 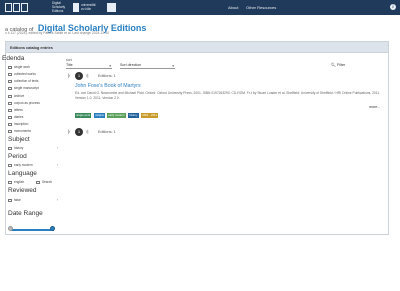 What do you see at coordinates (17, 156) in the screenshot?
I see `facet-heading-period: Period` at bounding box center [17, 156].